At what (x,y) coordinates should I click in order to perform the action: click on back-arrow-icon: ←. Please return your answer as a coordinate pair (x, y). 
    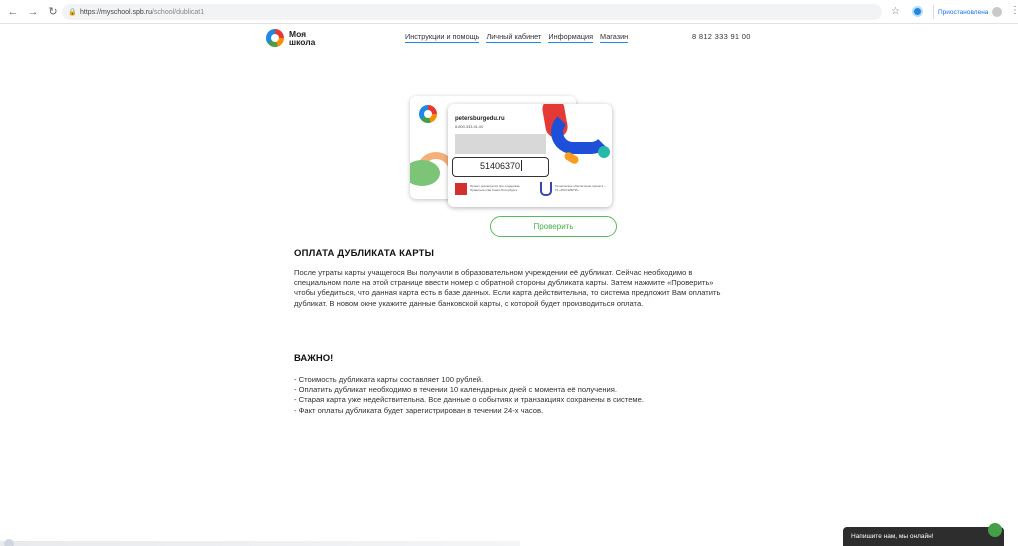
    Looking at the image, I should click on (13, 12).